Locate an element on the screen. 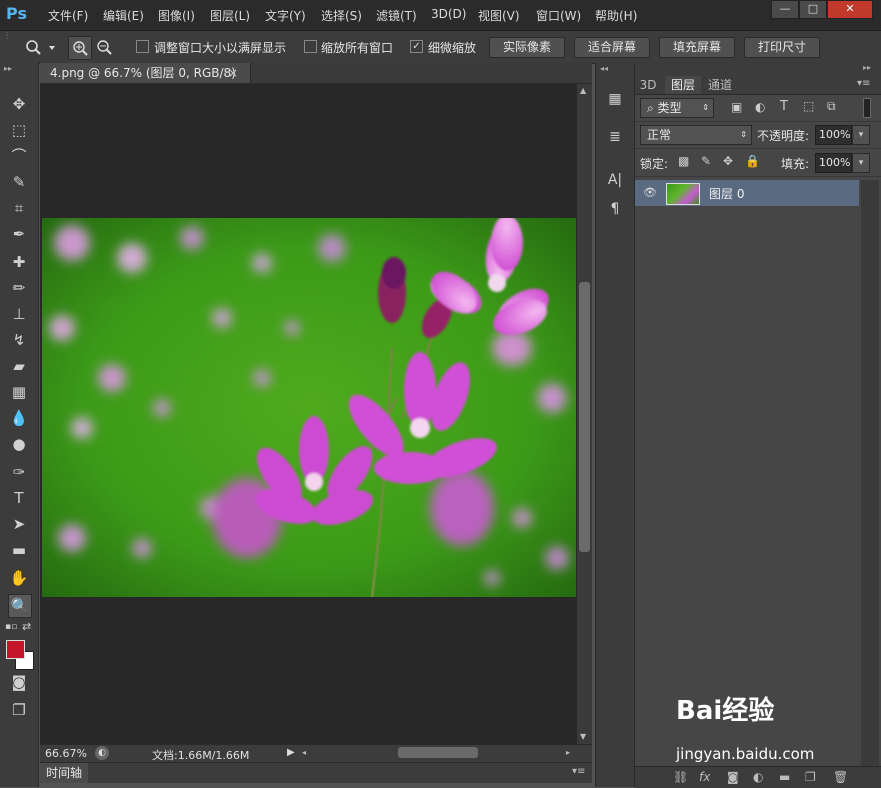 The width and height of the screenshot is (881, 788). zoom-all-windows-checkbox is located at coordinates (310, 46).